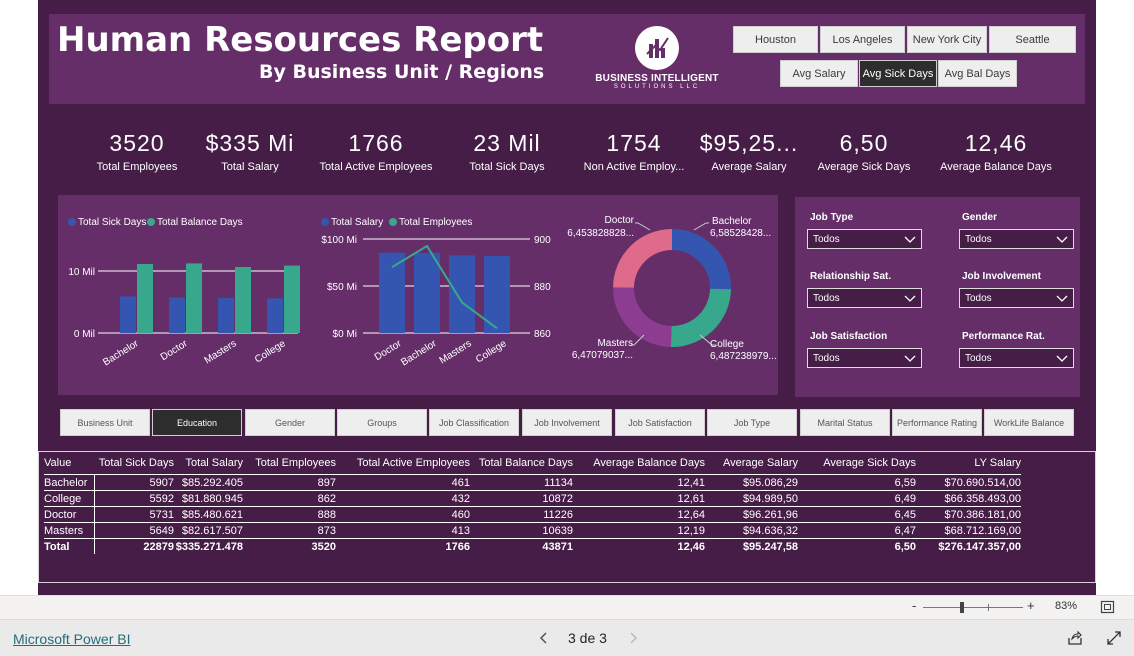  Describe the element at coordinates (521, 465) in the screenshot. I see `column-header: Total Balance Days` at that location.